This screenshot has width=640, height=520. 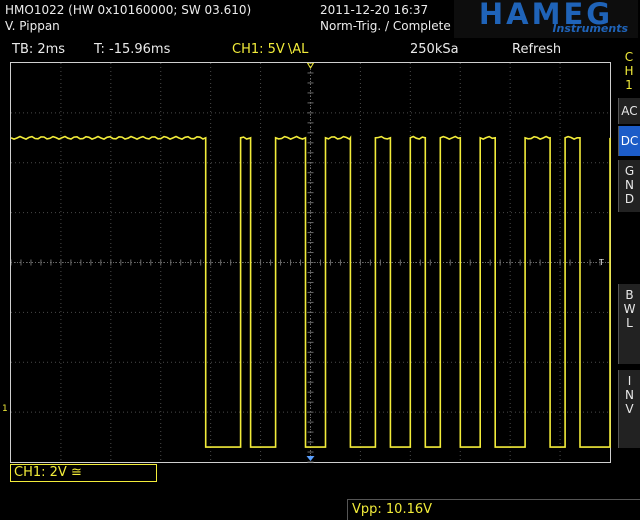 What do you see at coordinates (629, 171) in the screenshot?
I see `gnd-letter: G` at bounding box center [629, 171].